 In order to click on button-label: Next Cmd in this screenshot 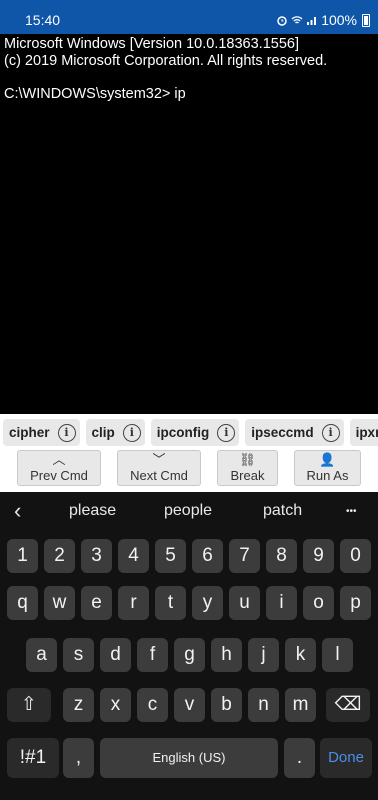, I will do `click(159, 475)`.